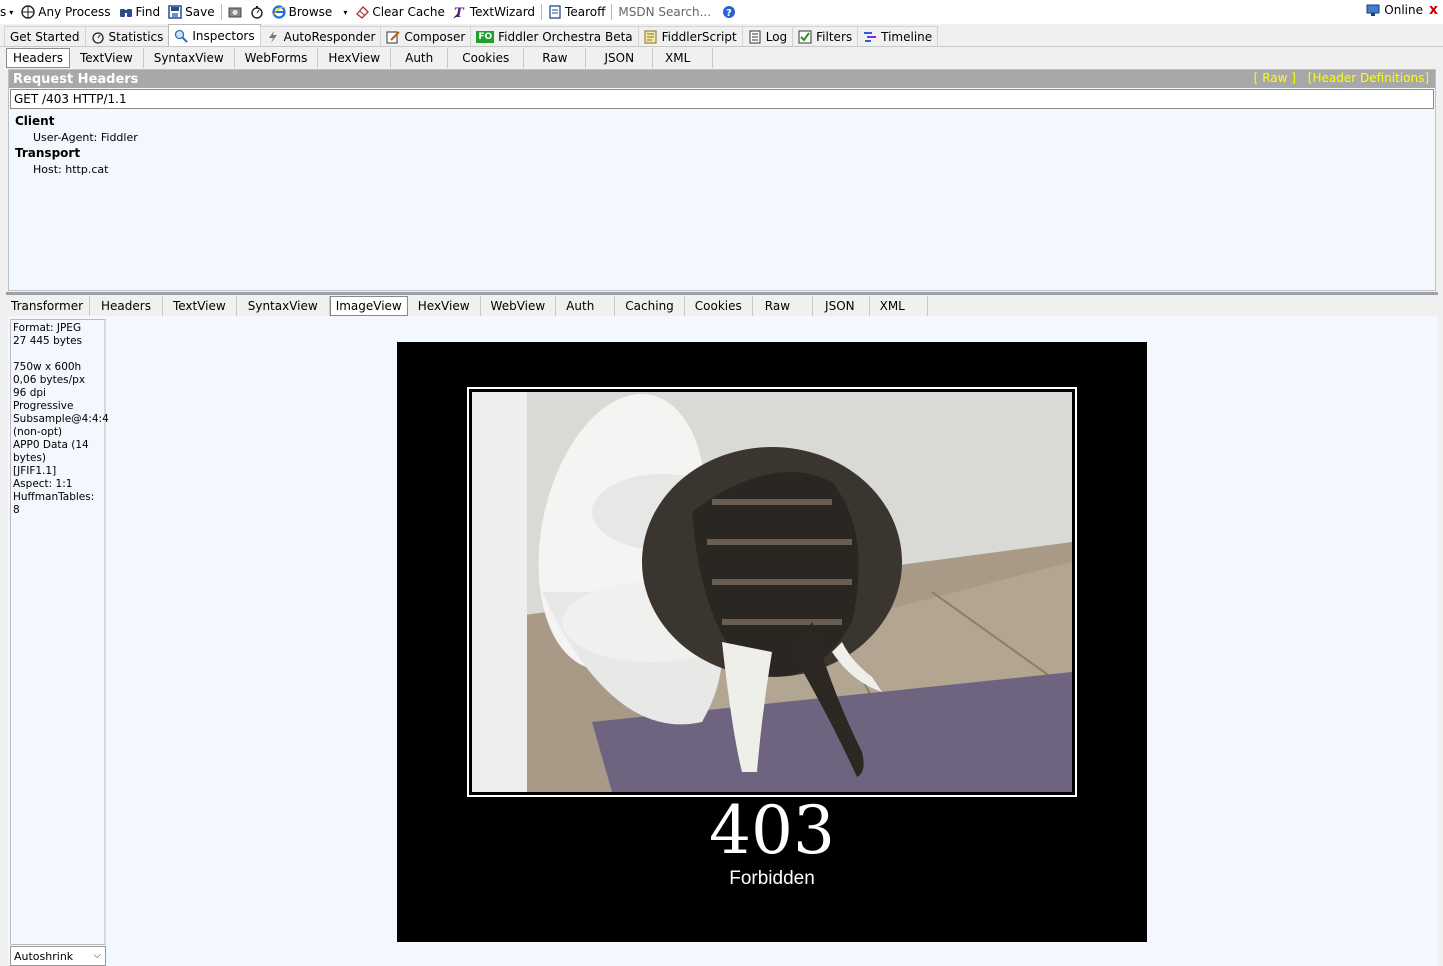 This screenshot has width=1443, height=966. What do you see at coordinates (43, 406) in the screenshot?
I see `info-line: Progressive` at bounding box center [43, 406].